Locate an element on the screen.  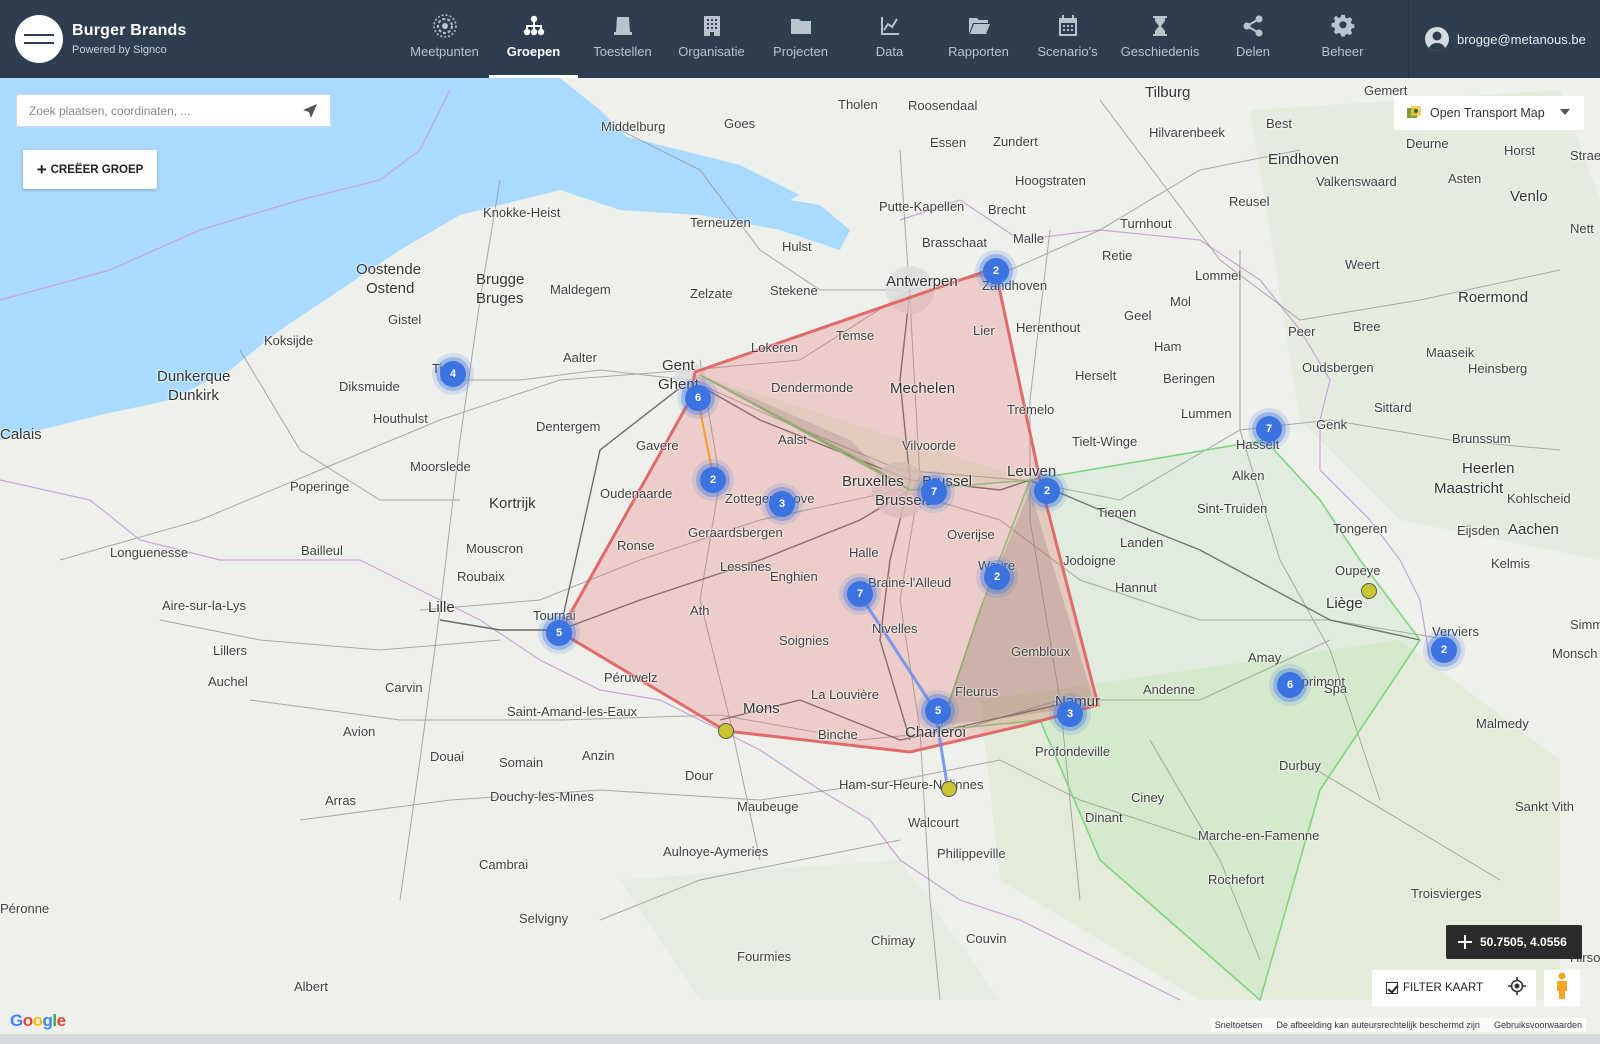
place-label: Douchy-les-Mines is located at coordinates (542, 796).